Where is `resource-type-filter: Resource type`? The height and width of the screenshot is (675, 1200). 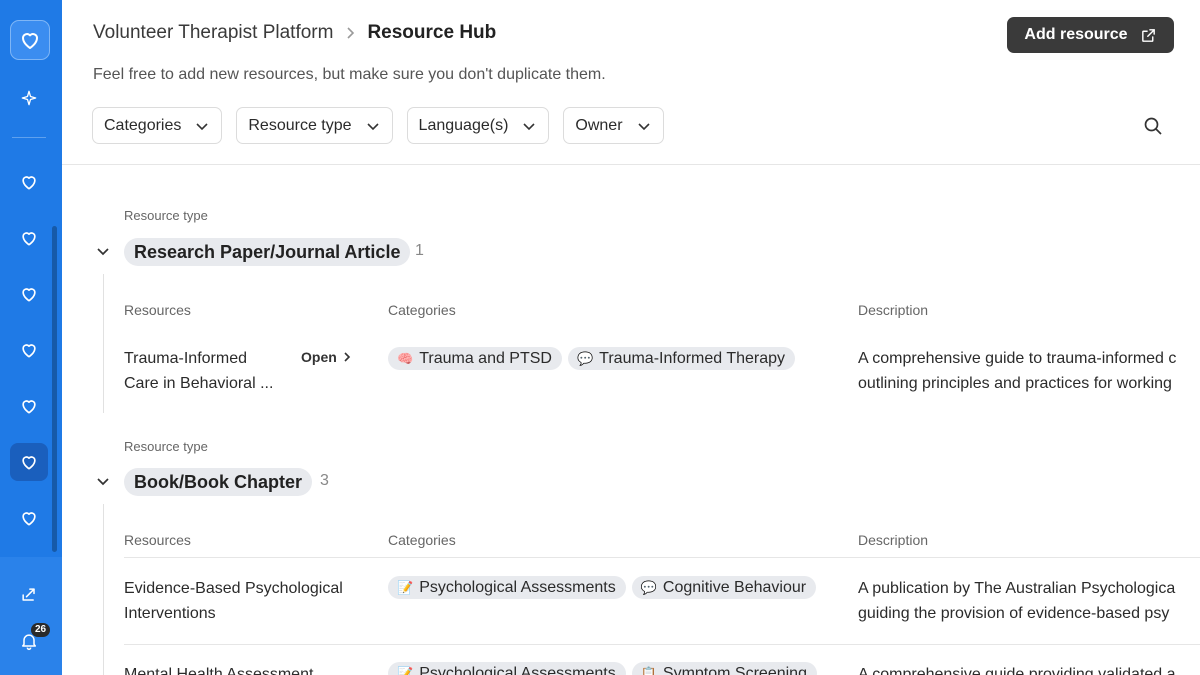 resource-type-filter: Resource type is located at coordinates (314, 125).